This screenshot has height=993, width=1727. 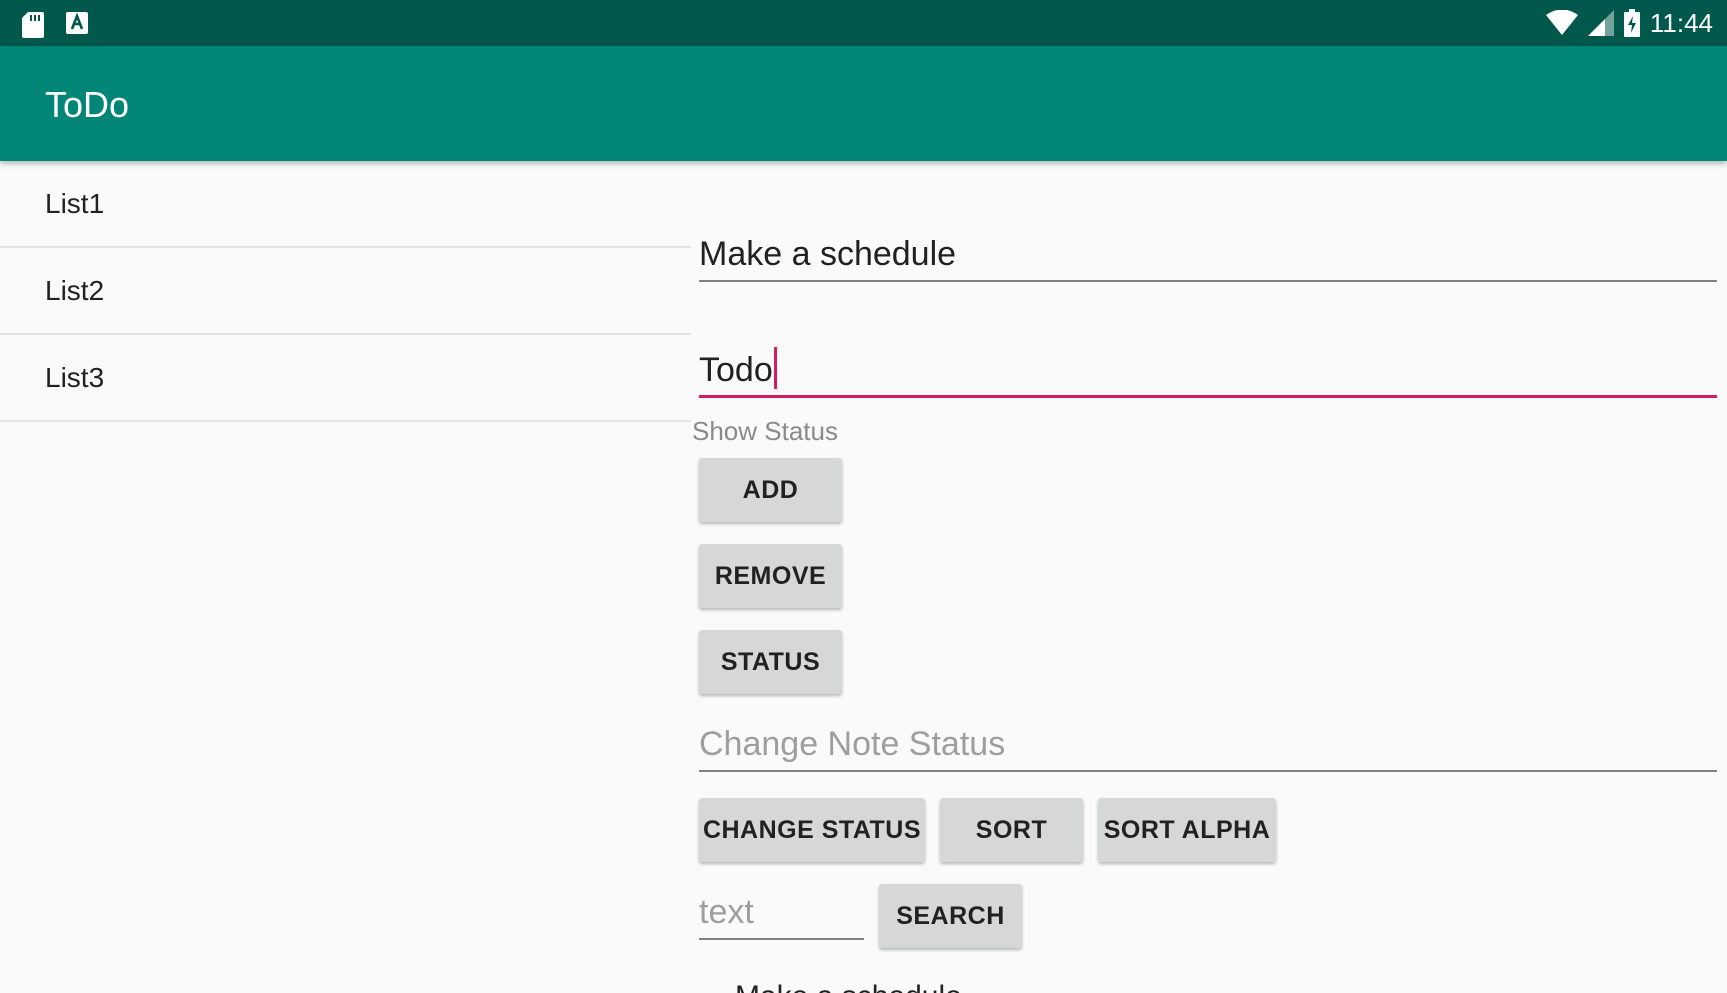 What do you see at coordinates (863, 23) in the screenshot?
I see `status-bar: 11:44` at bounding box center [863, 23].